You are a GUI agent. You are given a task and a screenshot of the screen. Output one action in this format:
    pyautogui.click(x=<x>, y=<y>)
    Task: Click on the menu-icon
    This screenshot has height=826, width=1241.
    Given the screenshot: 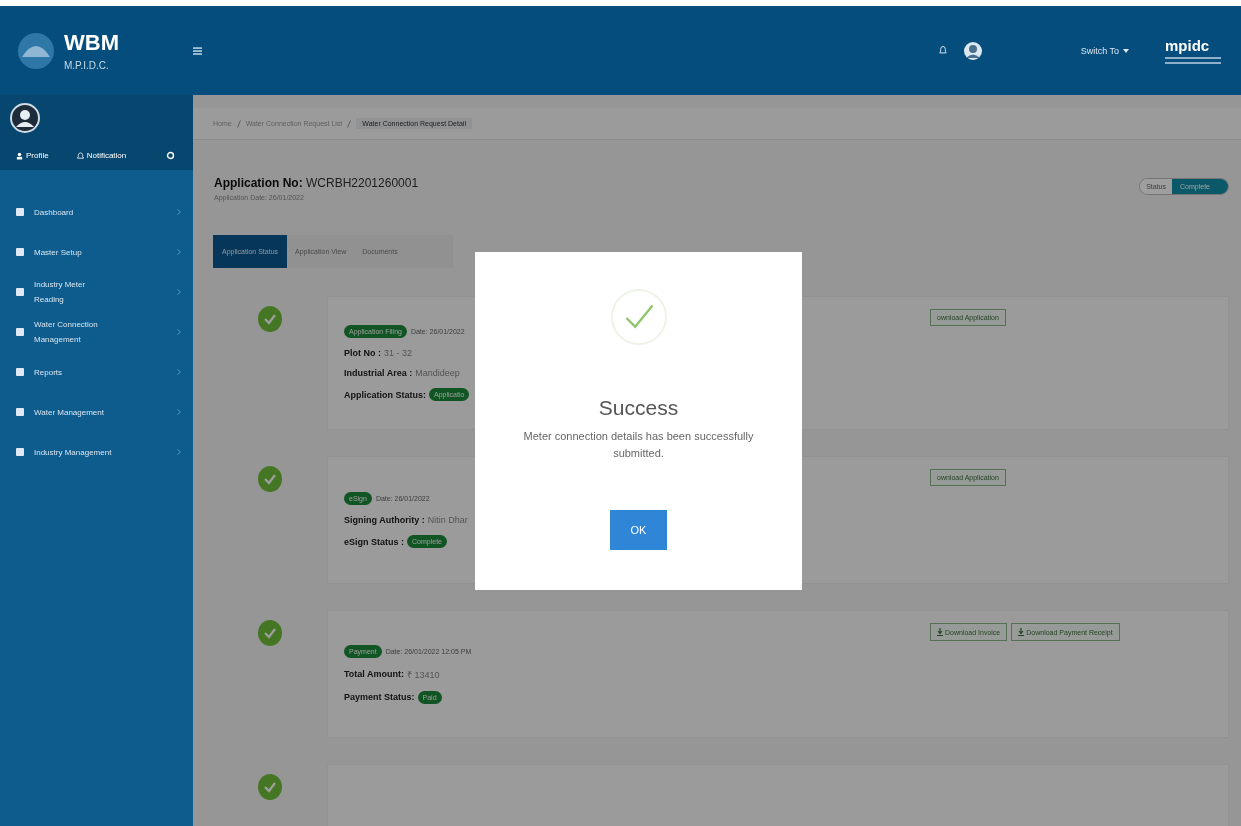 What is the action you would take?
    pyautogui.click(x=197, y=50)
    